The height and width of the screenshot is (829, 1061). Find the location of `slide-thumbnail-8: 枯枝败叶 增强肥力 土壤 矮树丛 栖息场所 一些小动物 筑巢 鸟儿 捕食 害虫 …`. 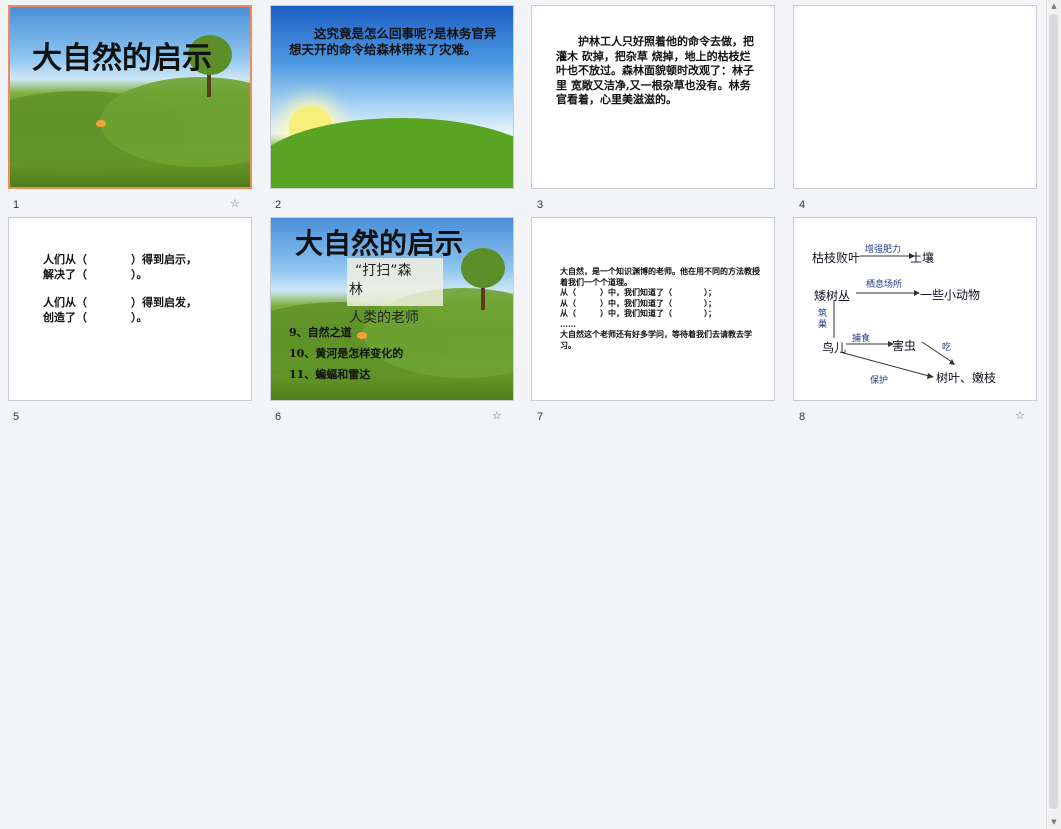

slide-thumbnail-8: 枯枝败叶 增强肥力 土壤 矮树丛 栖息场所 一些小动物 筑巢 鸟儿 捕食 害虫 … is located at coordinates (915, 309).